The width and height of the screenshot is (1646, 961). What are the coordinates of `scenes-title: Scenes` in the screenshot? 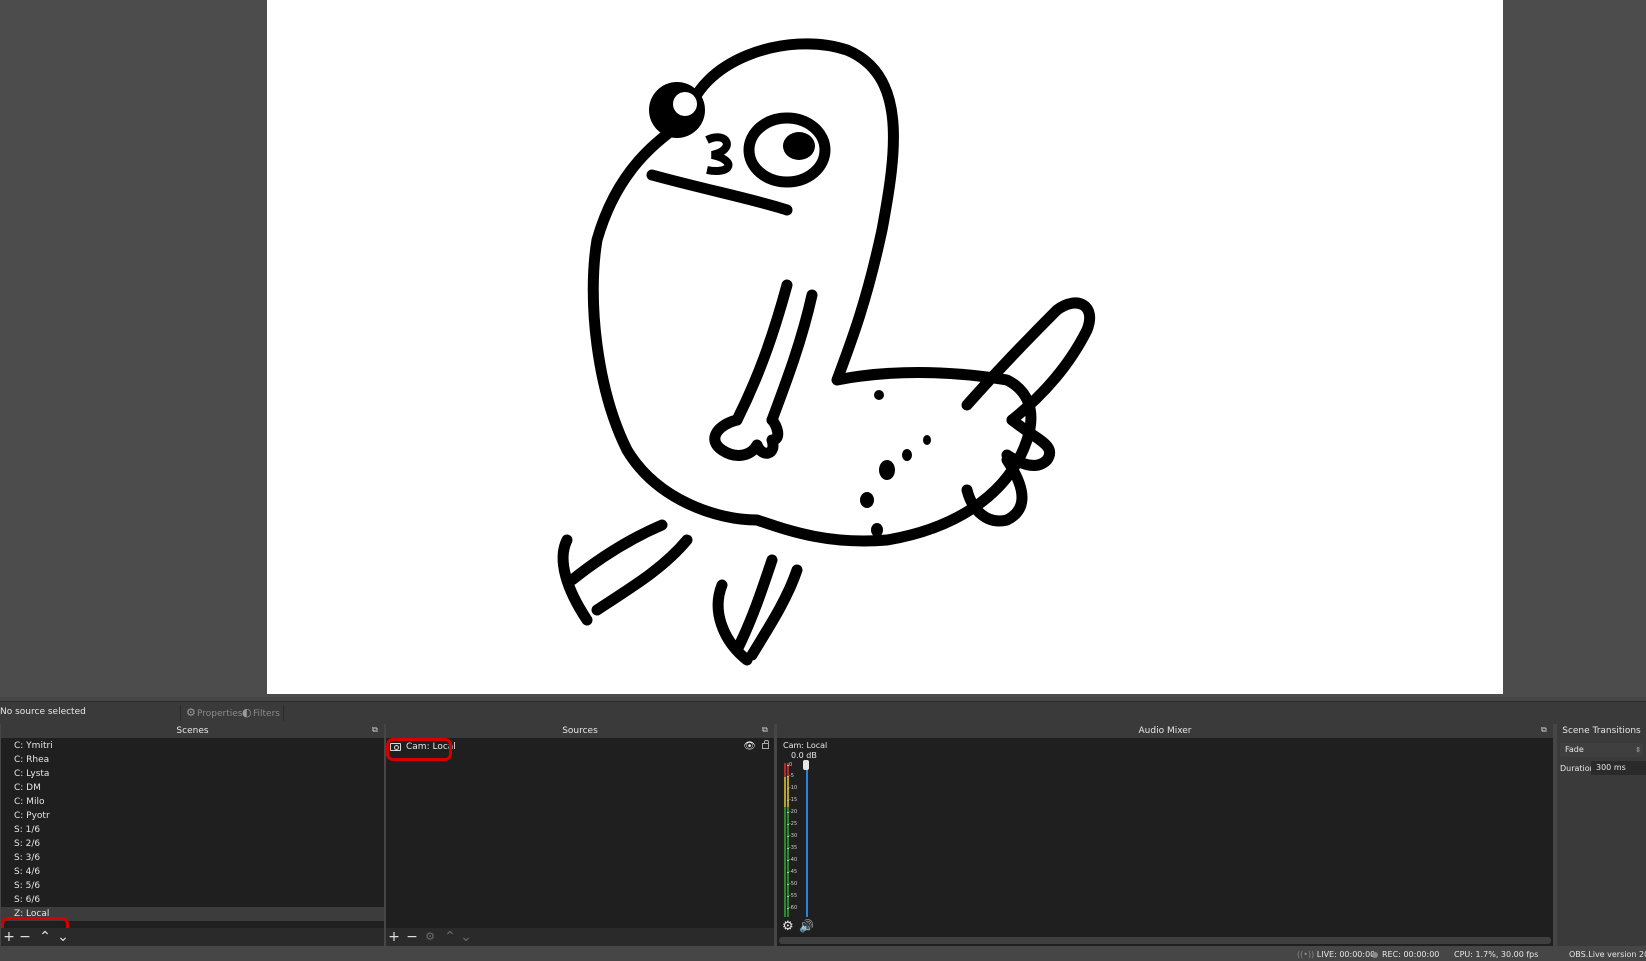 It's located at (192, 731).